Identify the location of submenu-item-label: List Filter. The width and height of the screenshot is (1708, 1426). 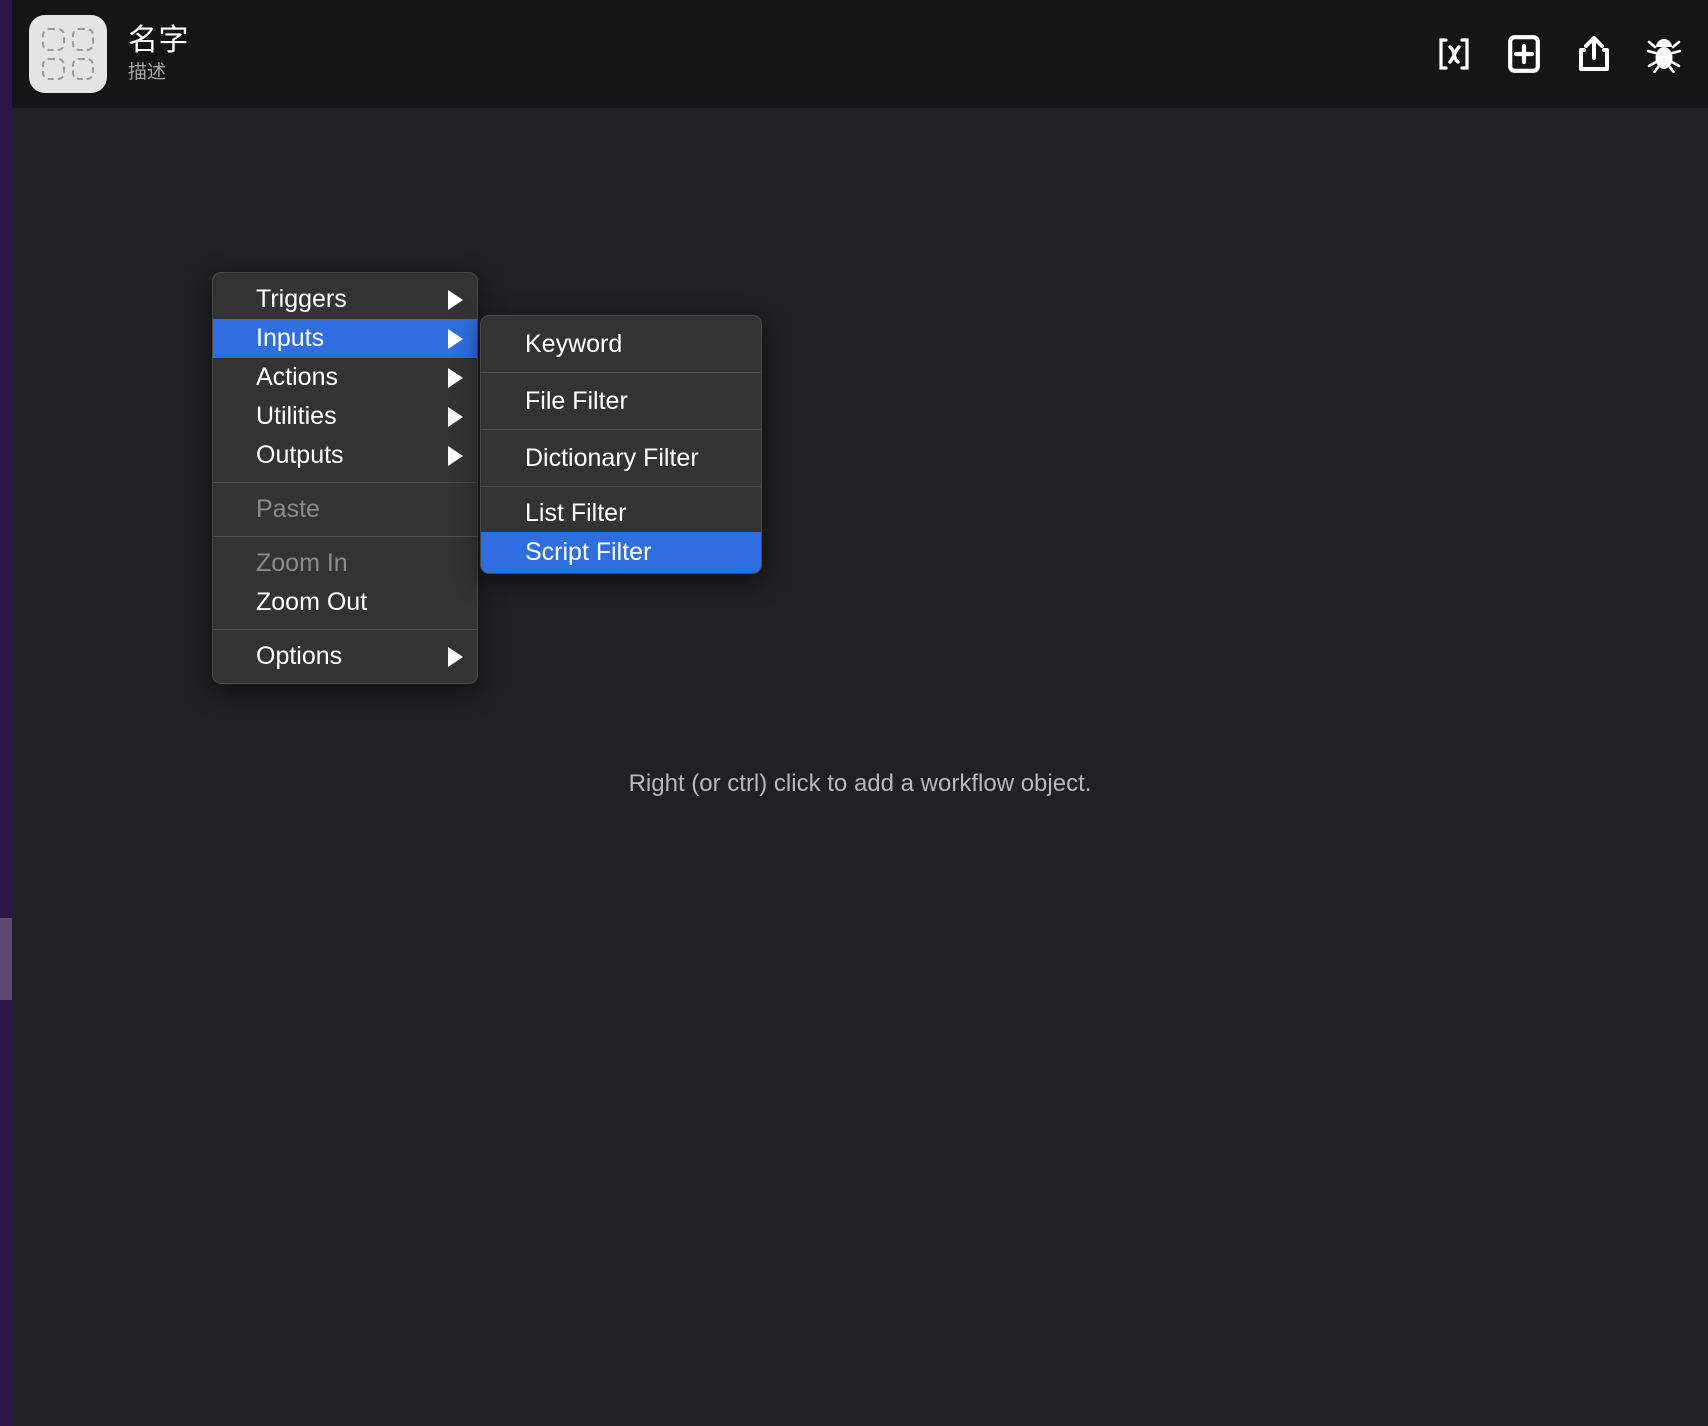
(576, 512).